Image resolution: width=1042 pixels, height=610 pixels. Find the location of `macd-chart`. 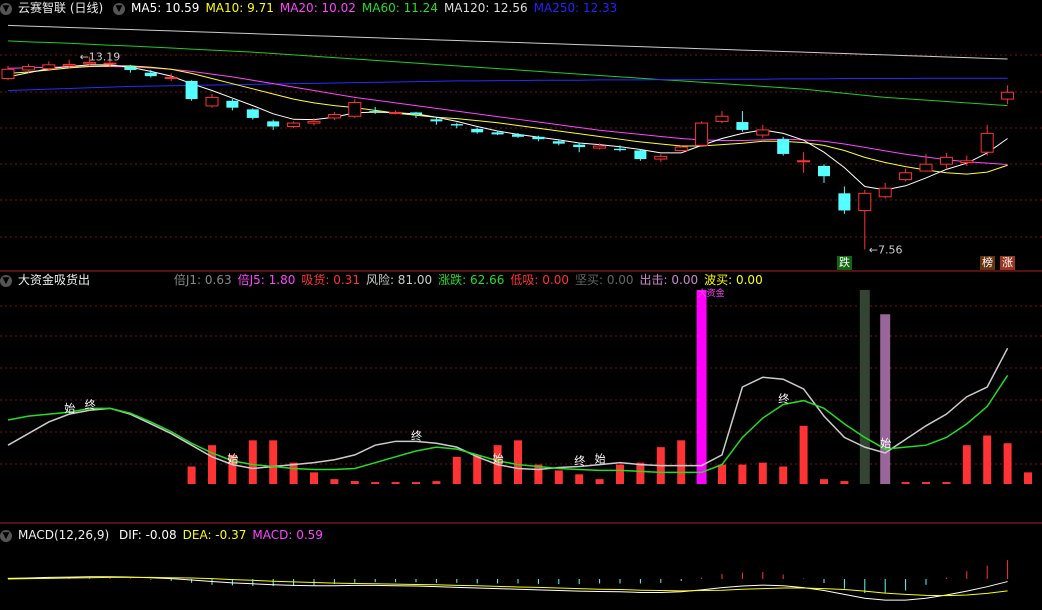

macd-chart is located at coordinates (521, 567).